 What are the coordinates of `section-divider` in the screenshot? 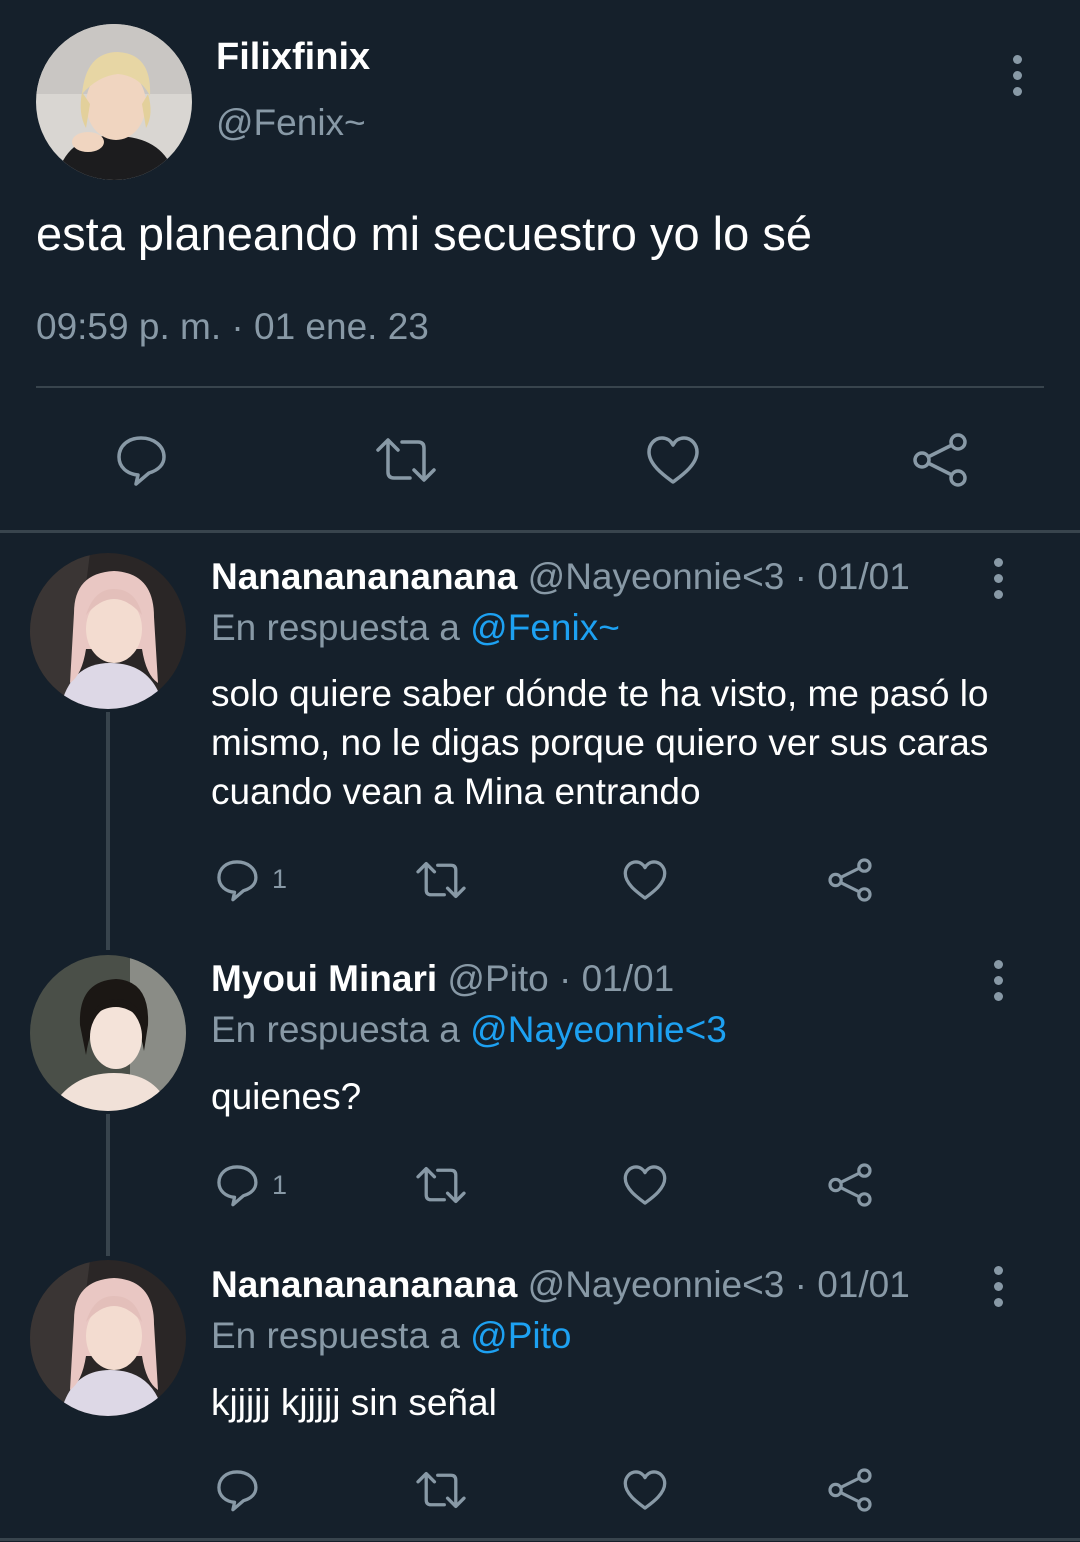 It's located at (540, 531).